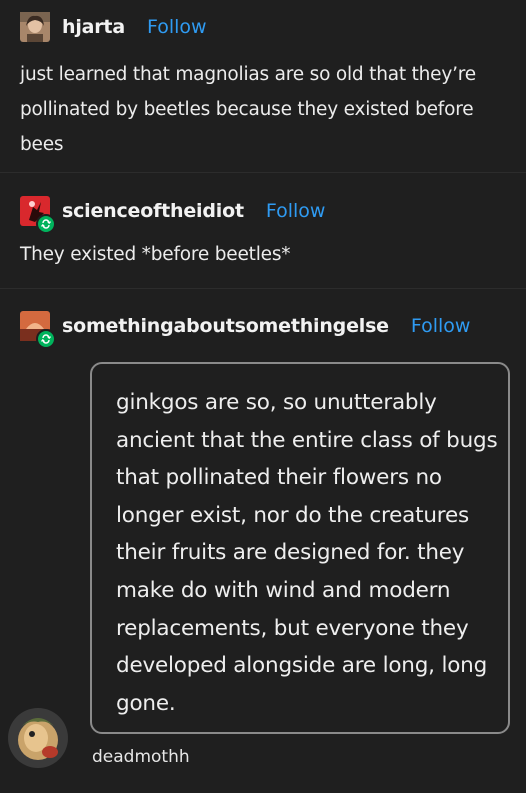  What do you see at coordinates (225, 326) in the screenshot?
I see `username: somethingaboutsomethingelse` at bounding box center [225, 326].